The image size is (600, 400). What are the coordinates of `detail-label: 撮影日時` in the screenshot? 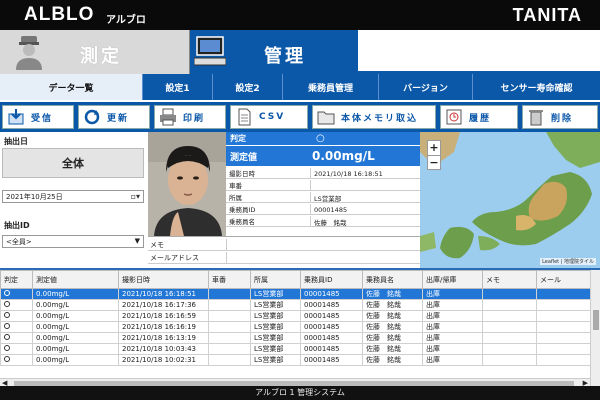 It's located at (242, 174).